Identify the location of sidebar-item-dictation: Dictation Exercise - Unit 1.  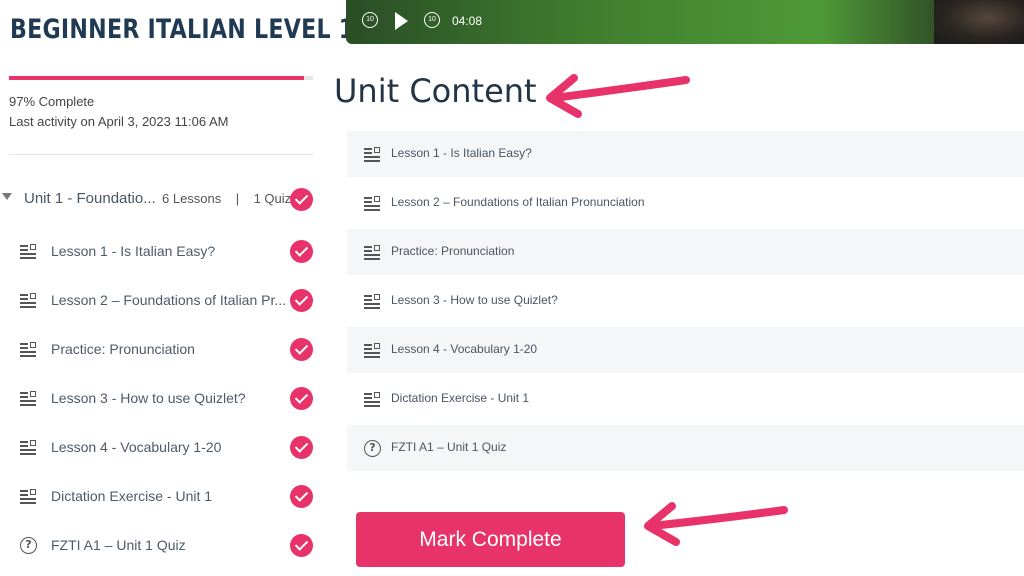
(161, 497).